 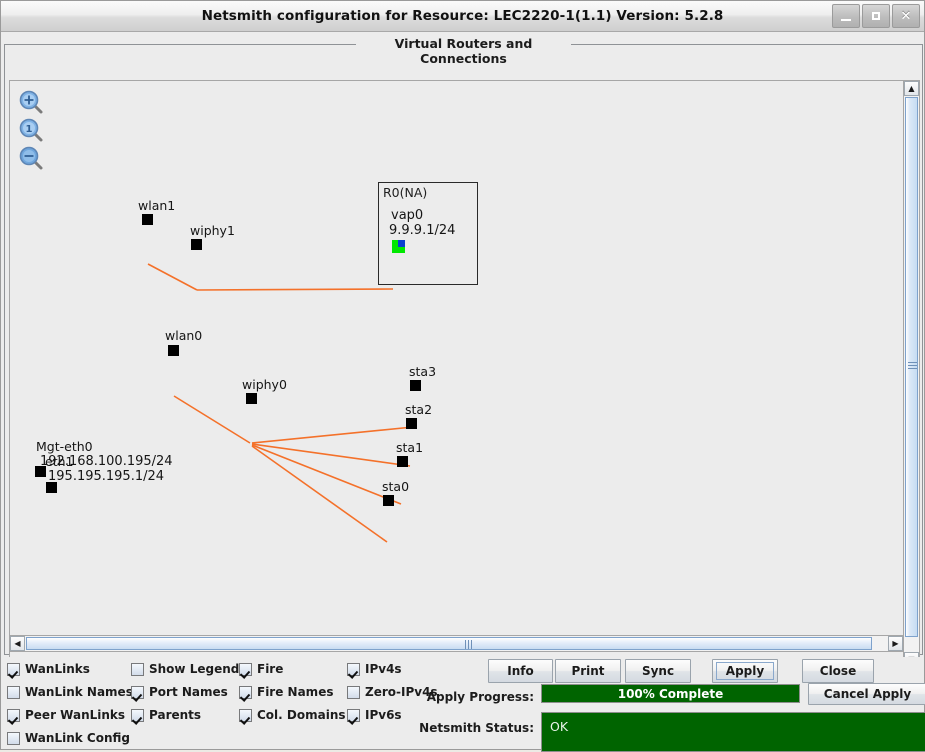 I want to click on cancel-apply-button-label: Cancel Apply, so click(x=867, y=694).